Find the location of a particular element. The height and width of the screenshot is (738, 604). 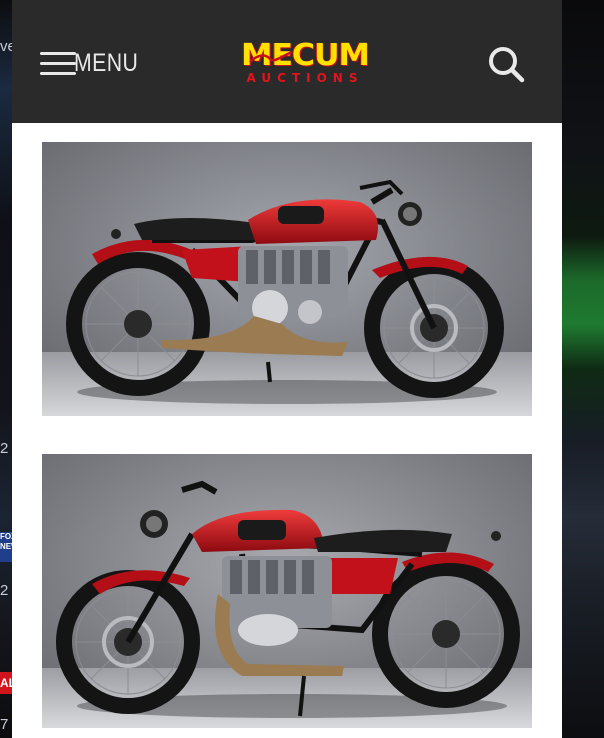

search-icon is located at coordinates (507, 65).